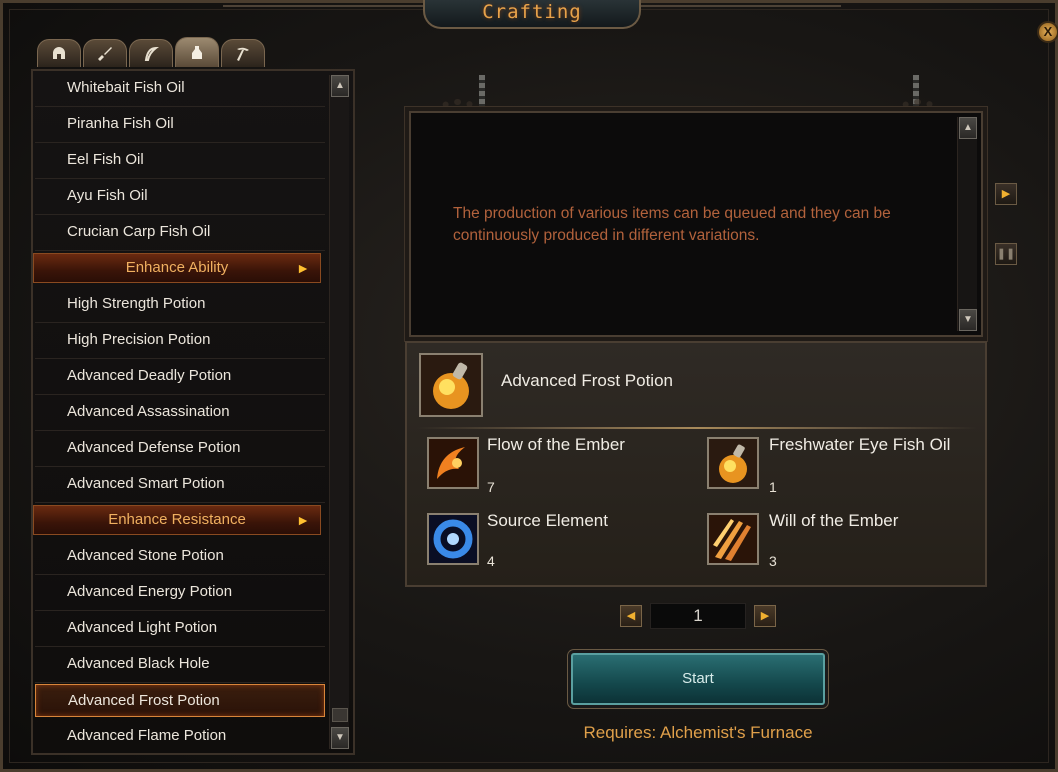  What do you see at coordinates (451, 385) in the screenshot?
I see `frost-potion-icon` at bounding box center [451, 385].